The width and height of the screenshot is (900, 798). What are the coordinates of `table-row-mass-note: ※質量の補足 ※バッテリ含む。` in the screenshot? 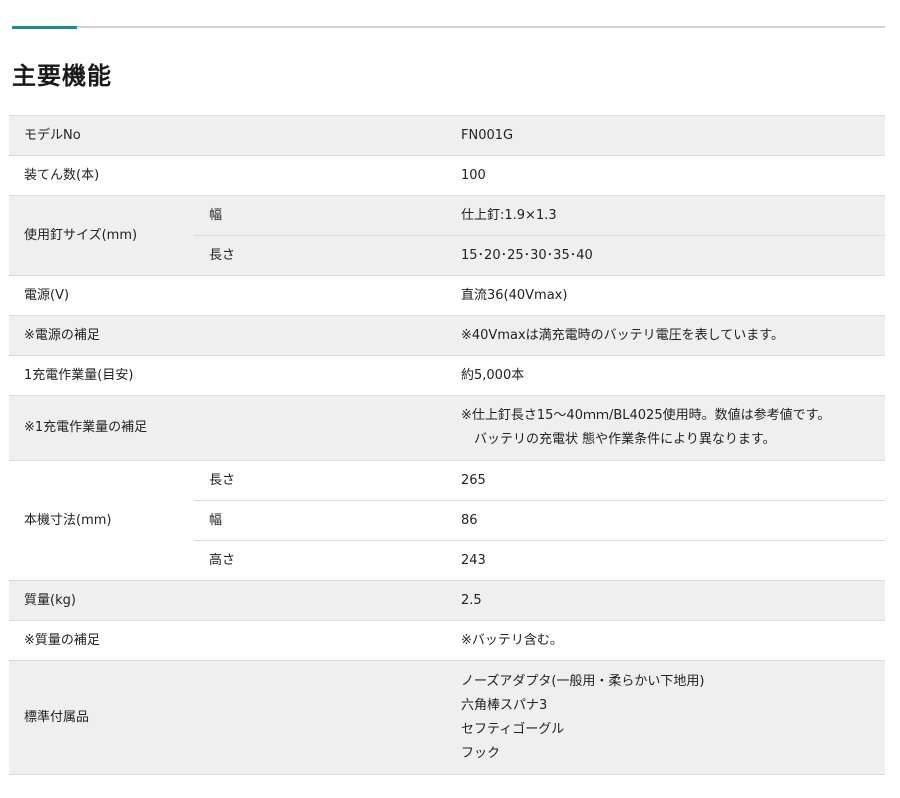 It's located at (447, 640).